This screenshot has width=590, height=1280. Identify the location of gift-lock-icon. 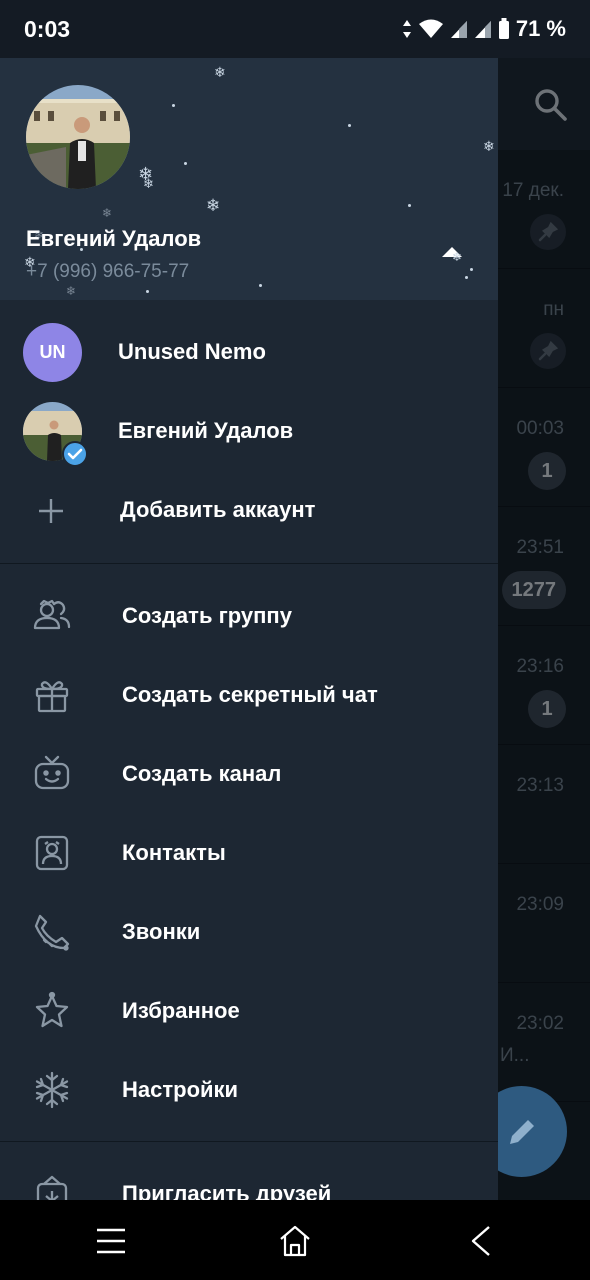
(52, 697).